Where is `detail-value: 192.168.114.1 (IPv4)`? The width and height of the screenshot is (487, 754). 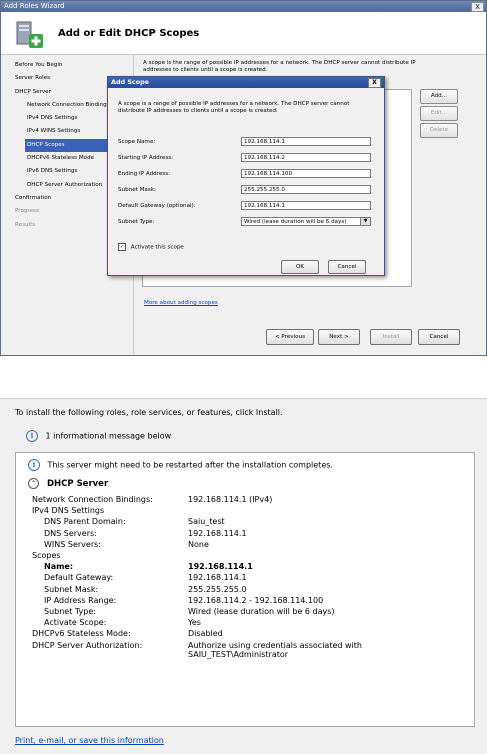 detail-value: 192.168.114.1 (IPv4) is located at coordinates (230, 499).